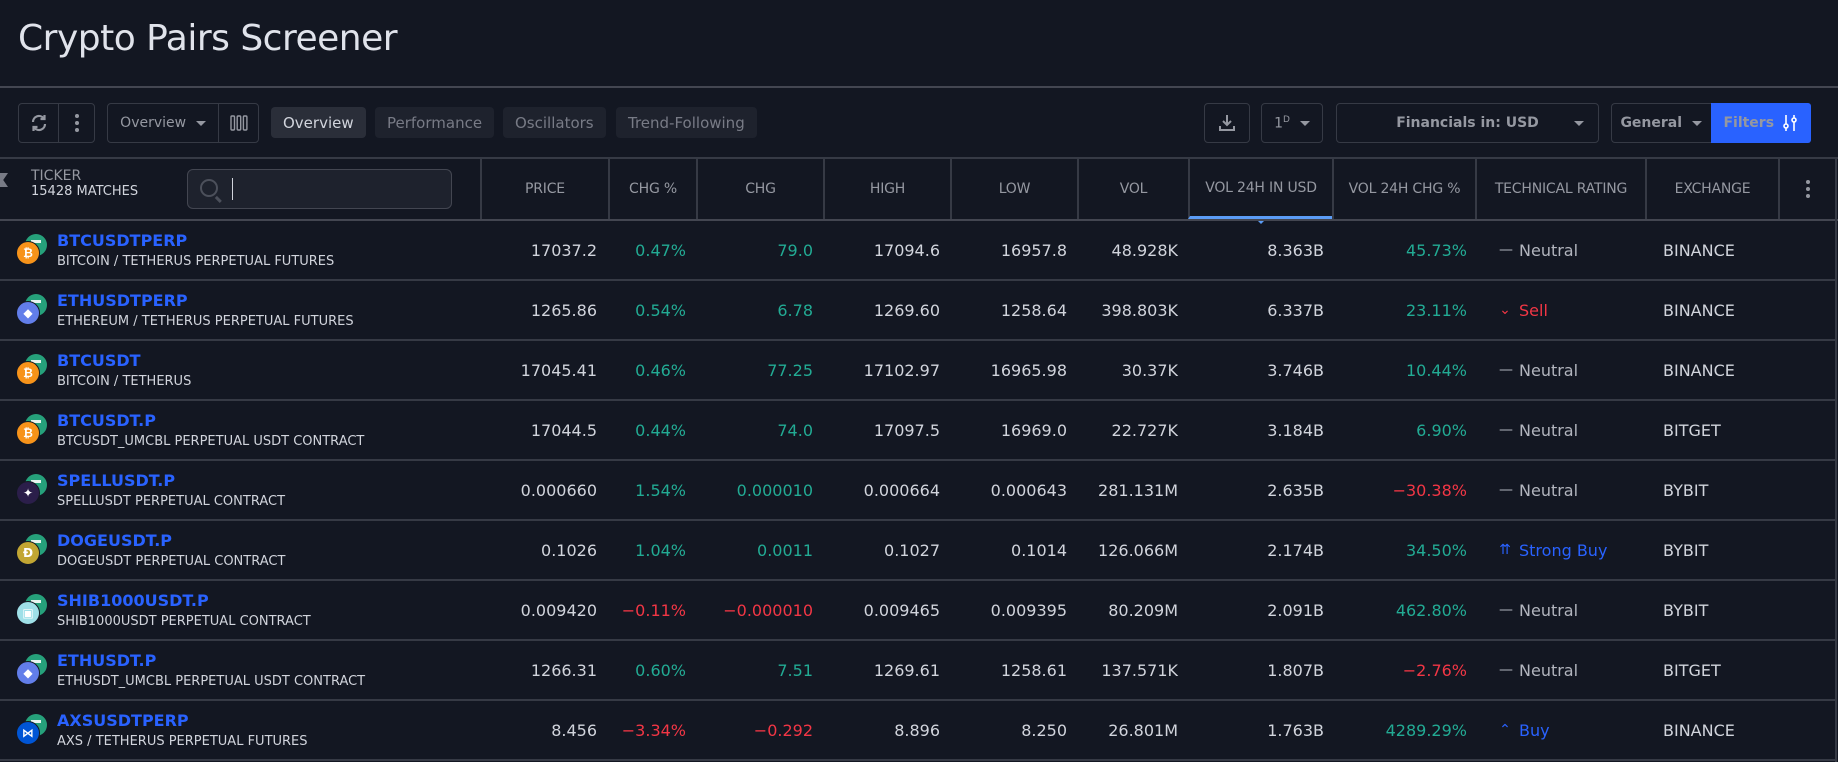 The image size is (1838, 762). I want to click on filters-button: Filters, so click(1760, 123).